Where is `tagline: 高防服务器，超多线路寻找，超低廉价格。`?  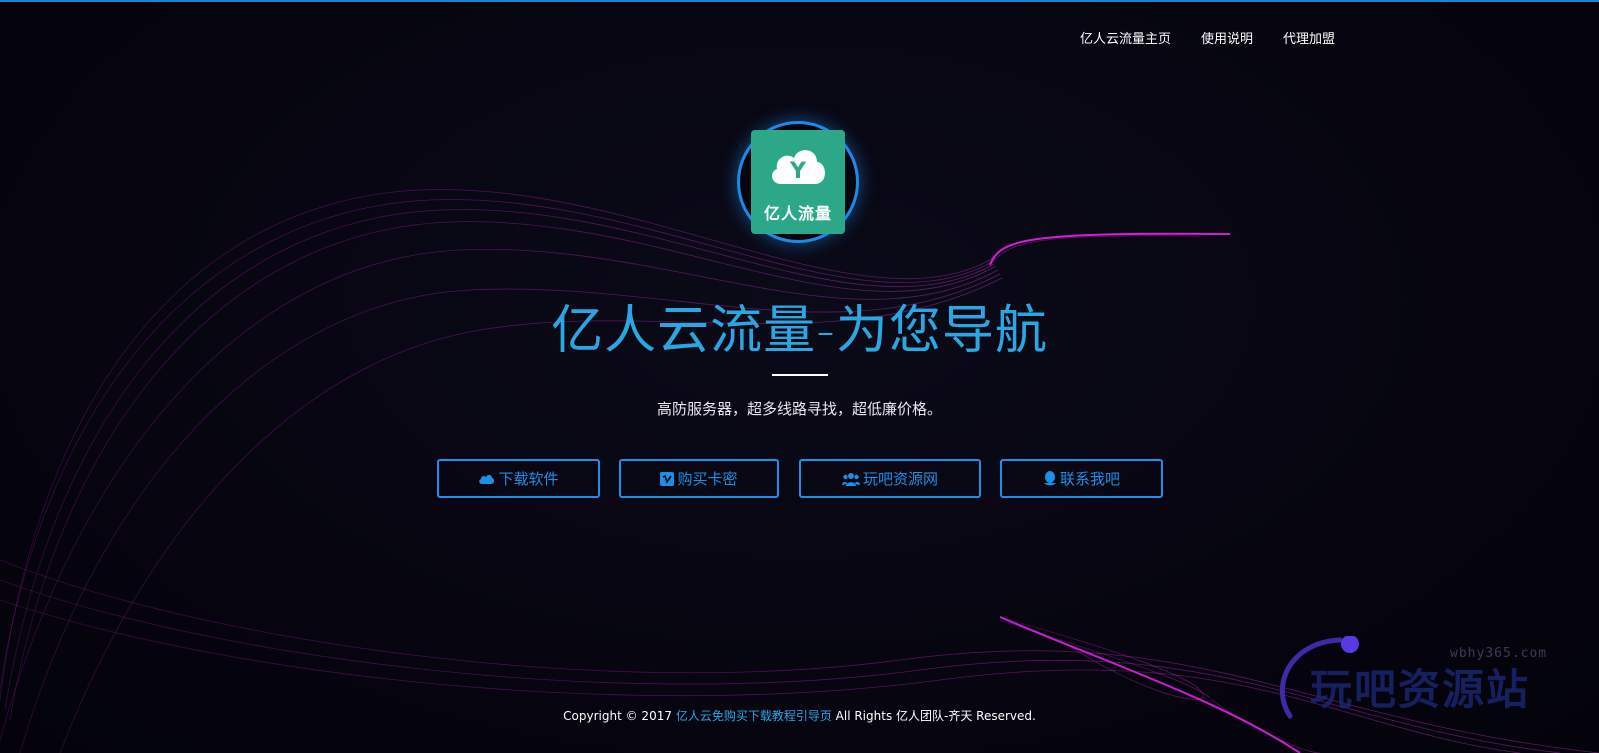 tagline: 高防服务器，超多线路寻找，超低廉价格。 is located at coordinates (799, 409).